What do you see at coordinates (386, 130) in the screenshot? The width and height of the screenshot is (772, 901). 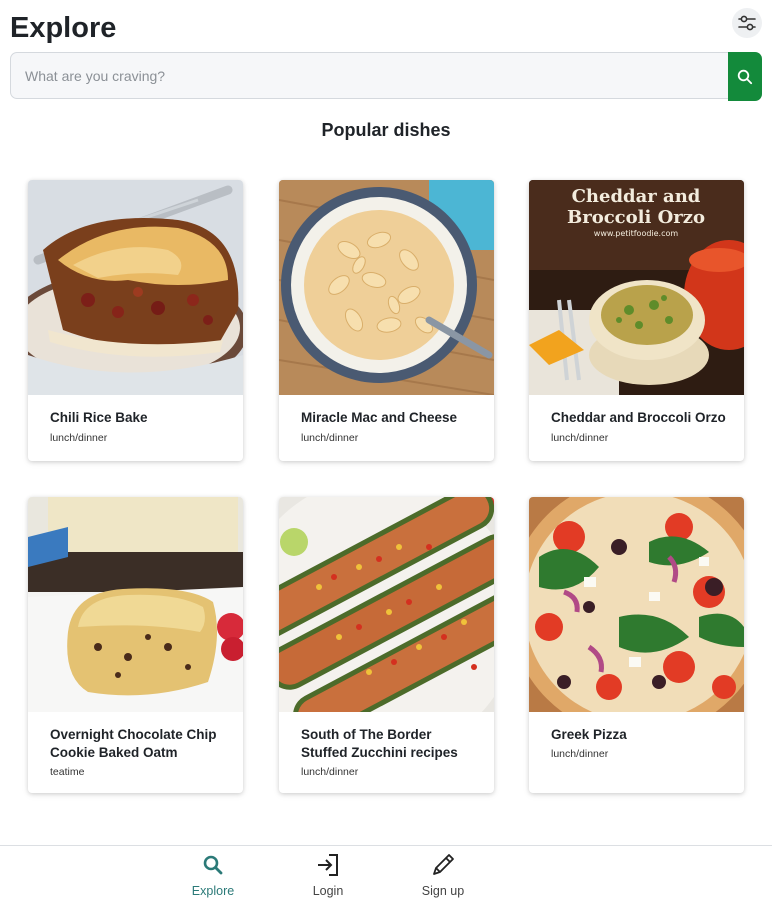 I see `section-title: Popular dishes` at bounding box center [386, 130].